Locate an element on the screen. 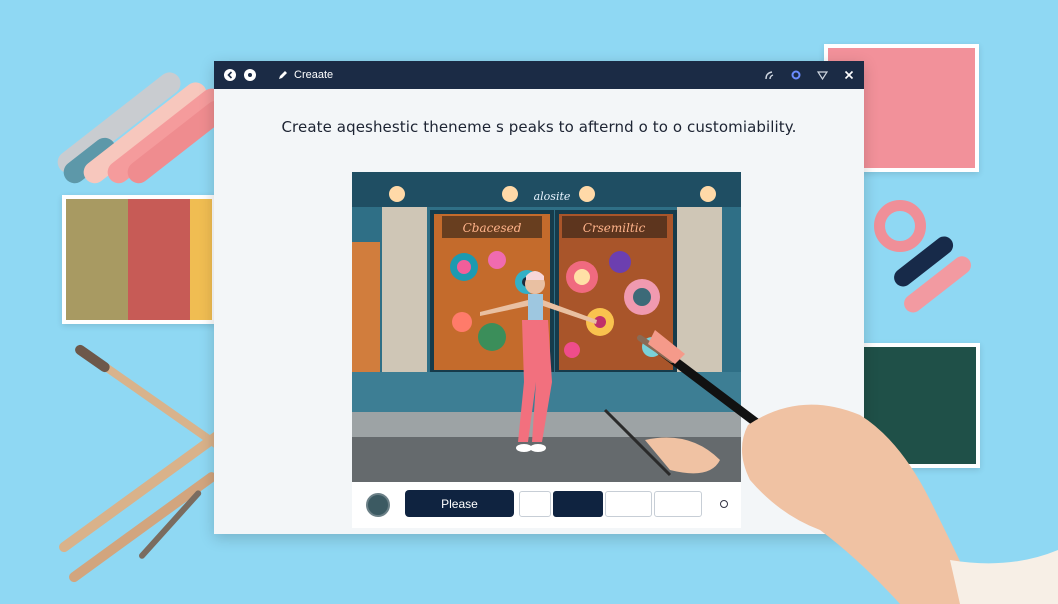 The image size is (1058, 604). pencil-icon is located at coordinates (283, 75).